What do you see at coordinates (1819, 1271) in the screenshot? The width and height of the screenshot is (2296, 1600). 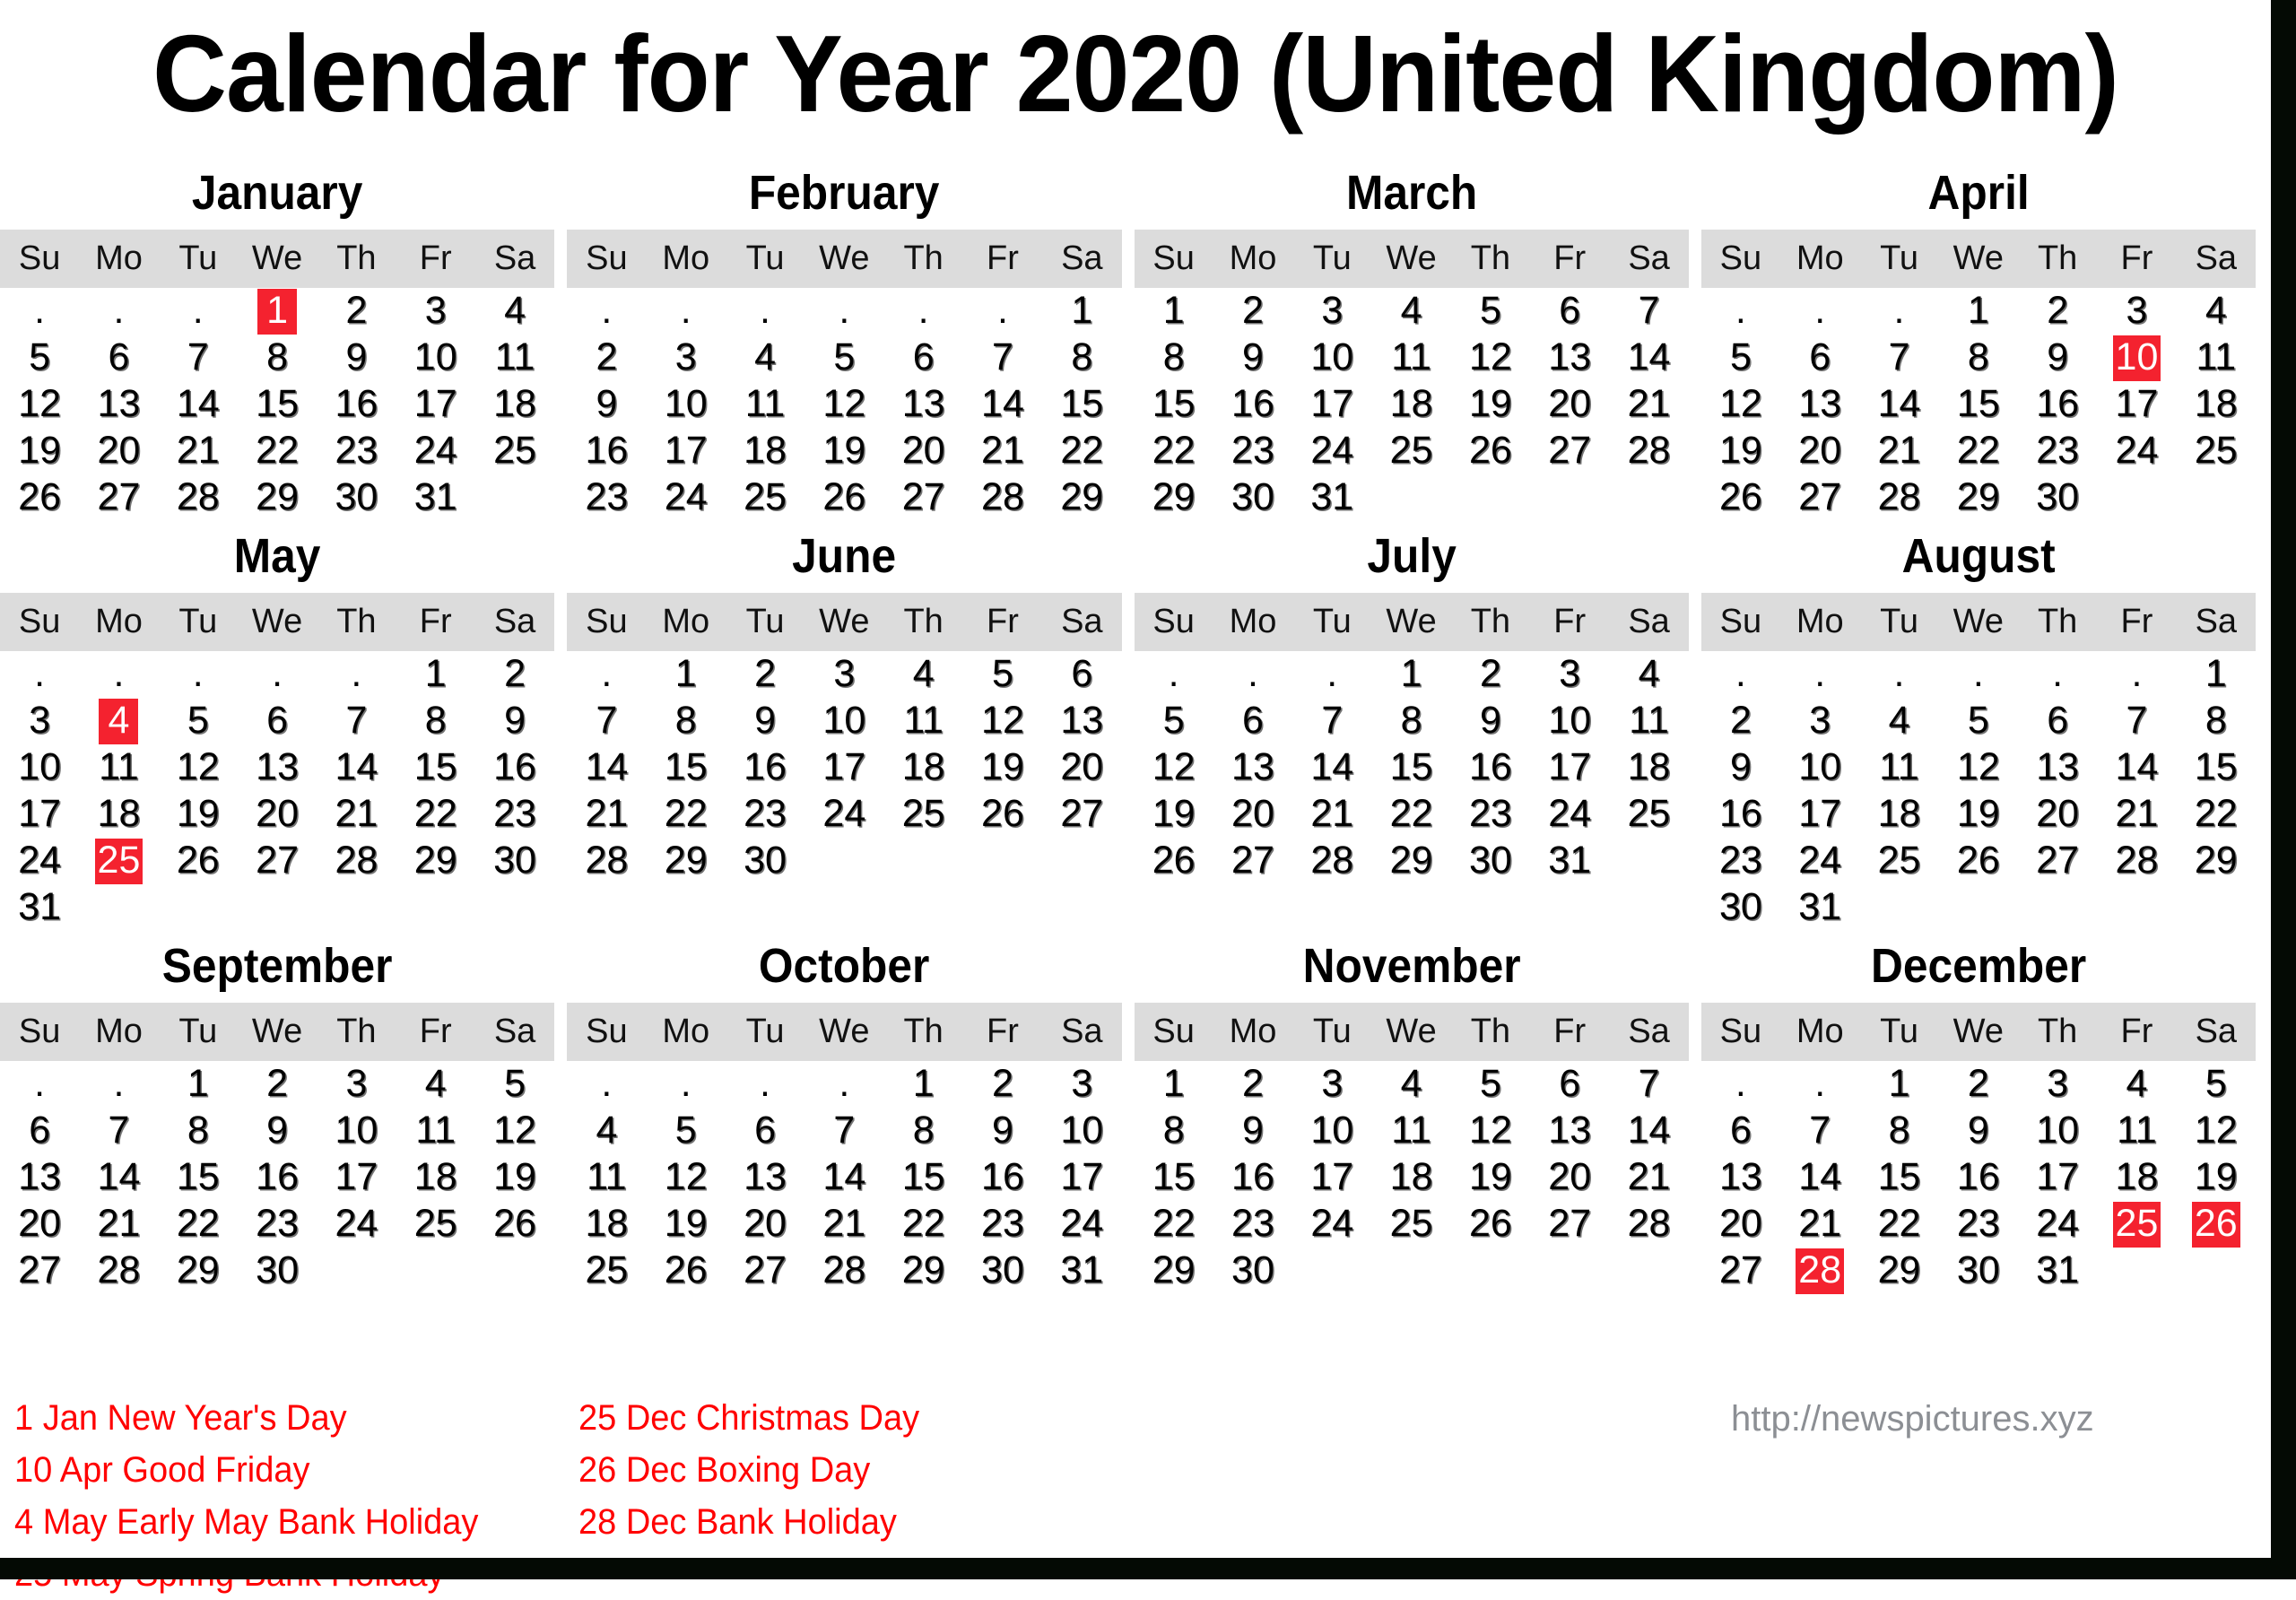 I see `day-cell-holiday: 28` at bounding box center [1819, 1271].